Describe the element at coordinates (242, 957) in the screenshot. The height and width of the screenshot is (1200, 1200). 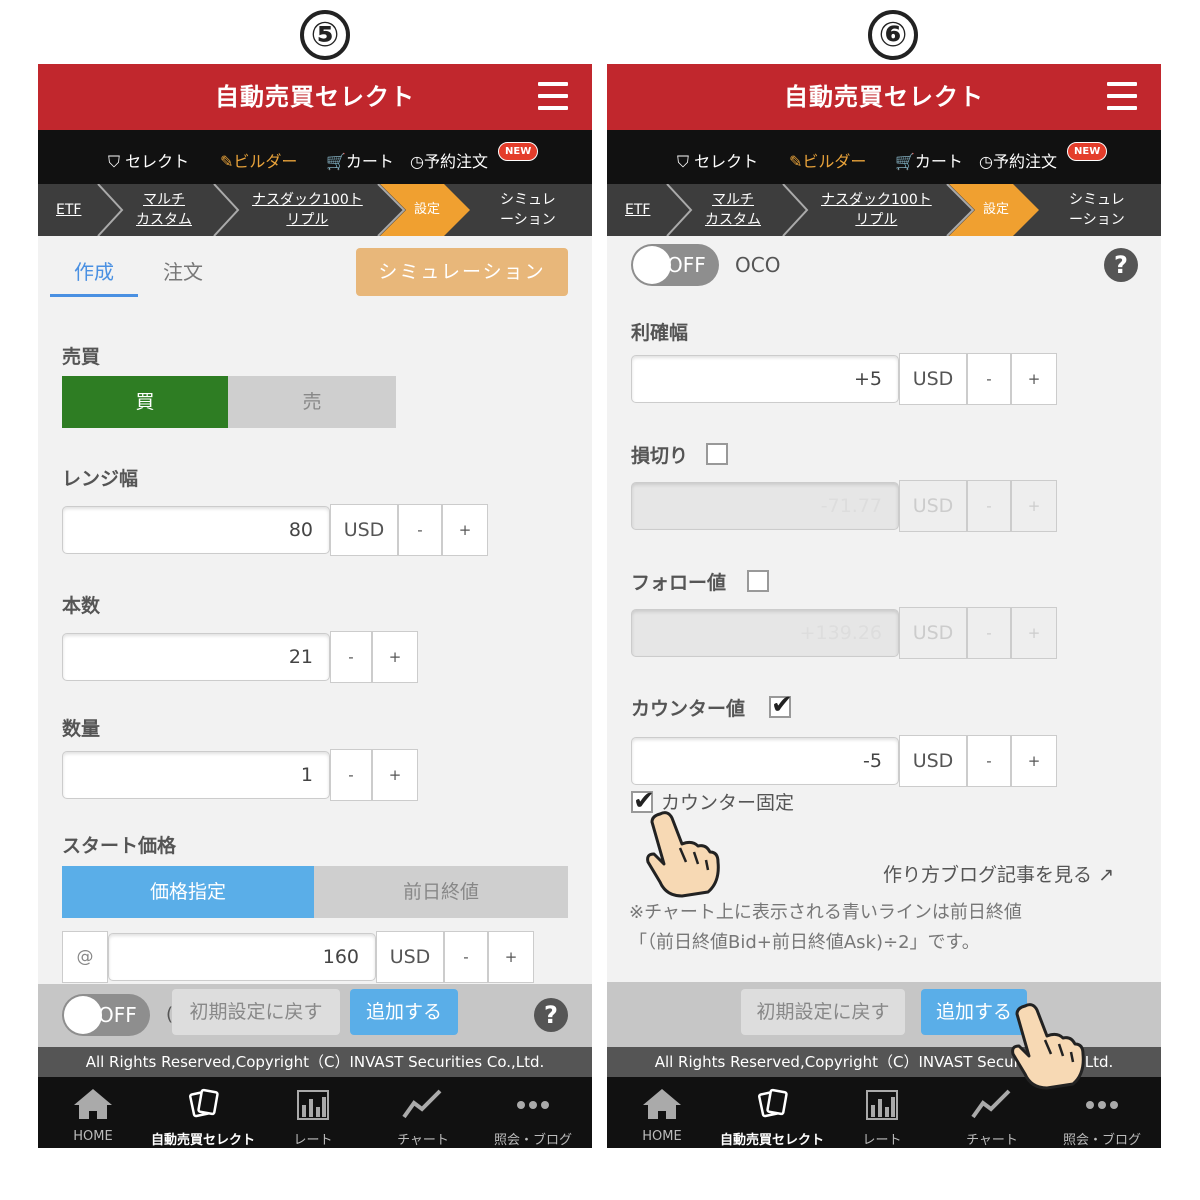
I see `start-price-input: 160` at that location.